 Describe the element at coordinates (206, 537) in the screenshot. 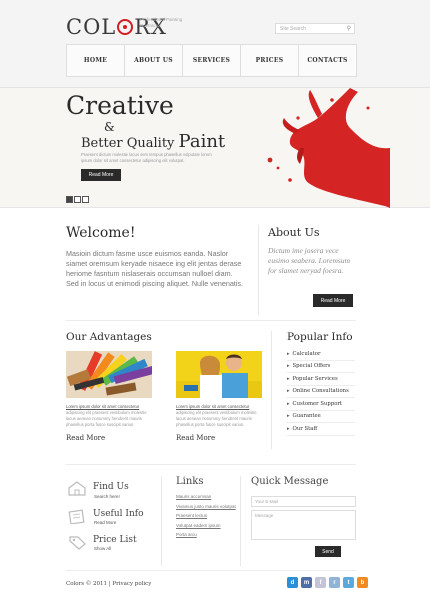

I see `footer-link: Porta arcu` at that location.